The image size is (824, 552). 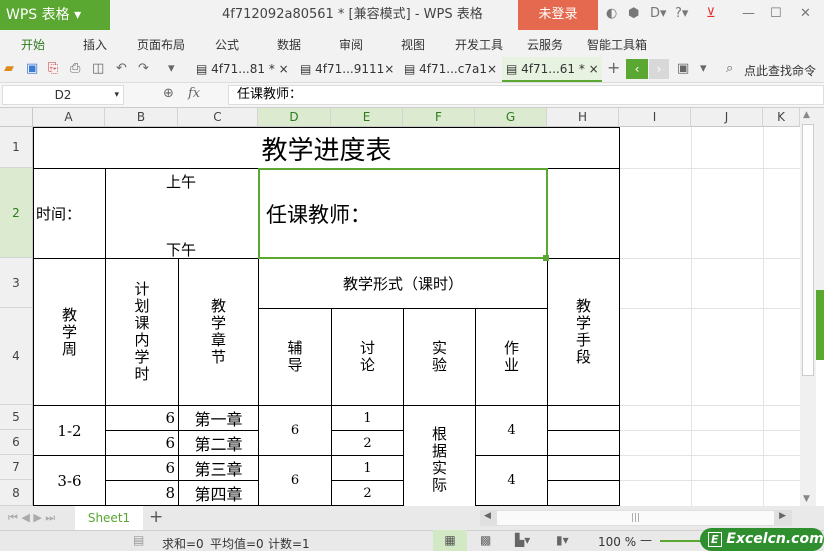 What do you see at coordinates (583, 443) in the screenshot?
I see `cell-h6` at bounding box center [583, 443].